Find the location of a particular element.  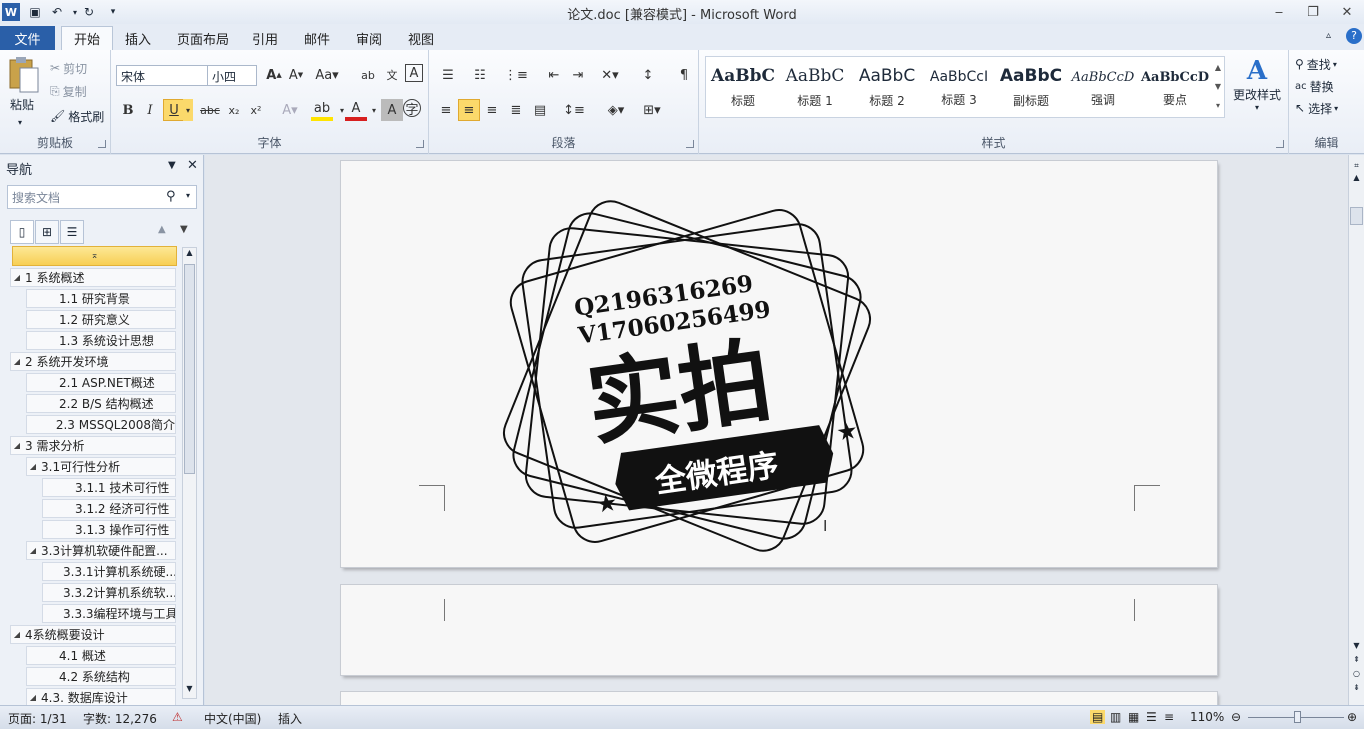

line-spacing-icon: ↕≡ is located at coordinates (574, 110).